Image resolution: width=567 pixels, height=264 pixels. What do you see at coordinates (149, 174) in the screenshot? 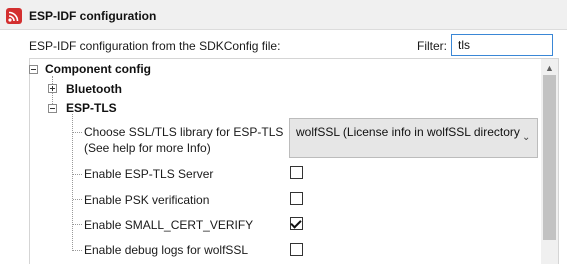
I see `enable-tls-server-label: Enable ESP-TLS Server` at bounding box center [149, 174].